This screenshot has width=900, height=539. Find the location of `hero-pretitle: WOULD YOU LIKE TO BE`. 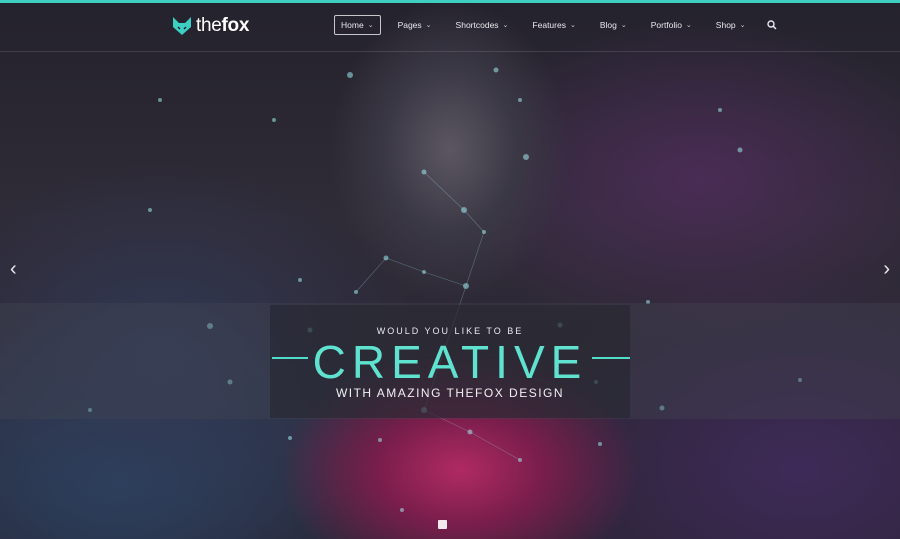

hero-pretitle: WOULD YOU LIKE TO BE is located at coordinates (450, 331).